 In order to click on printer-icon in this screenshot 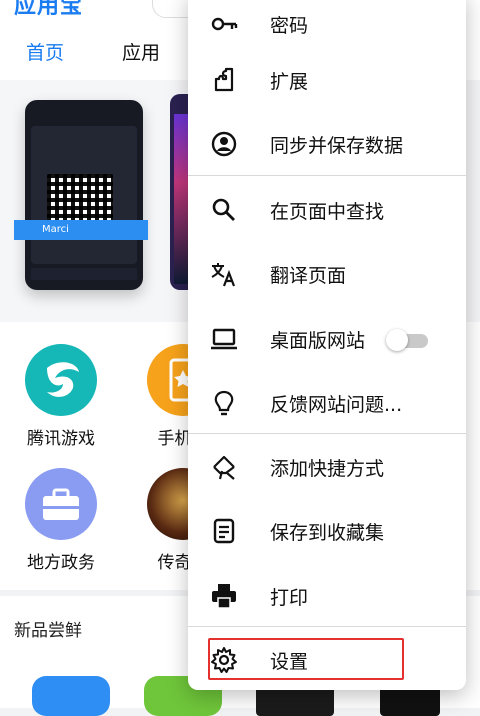, I will do `click(224, 596)`.